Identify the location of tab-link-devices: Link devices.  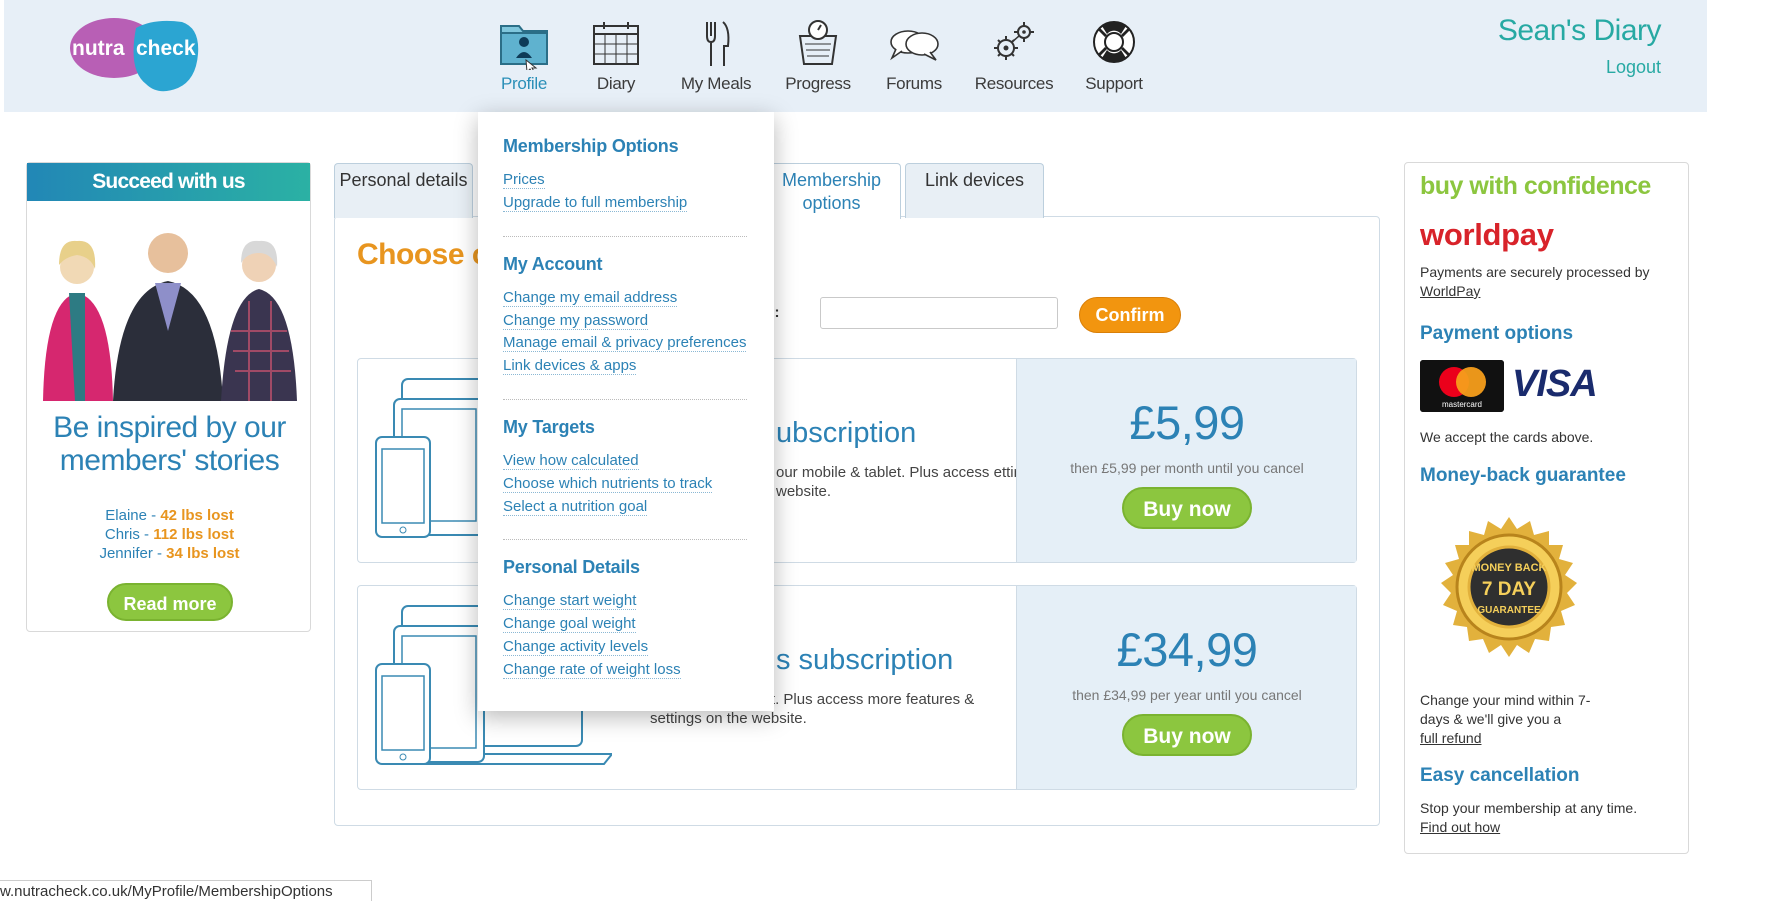
(974, 190).